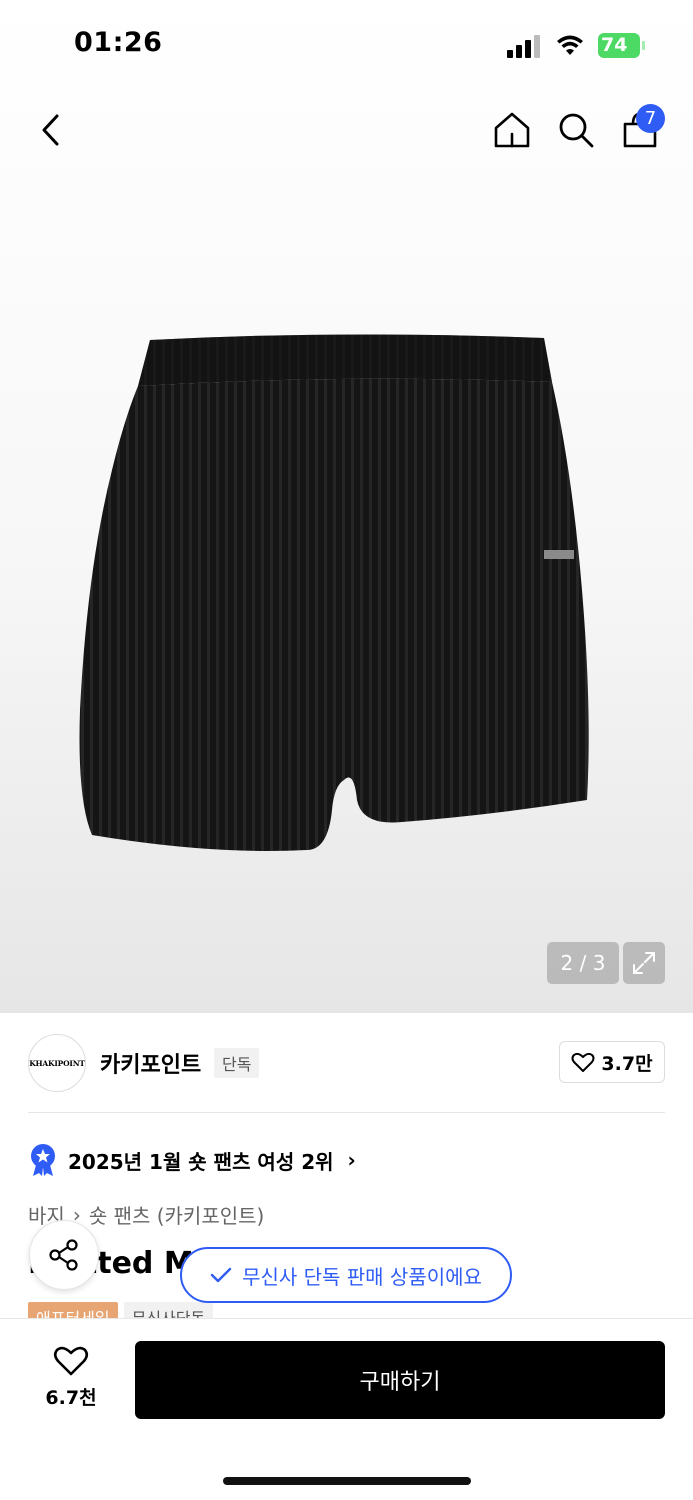  I want to click on brand-like-button: 3.7만, so click(612, 1062).